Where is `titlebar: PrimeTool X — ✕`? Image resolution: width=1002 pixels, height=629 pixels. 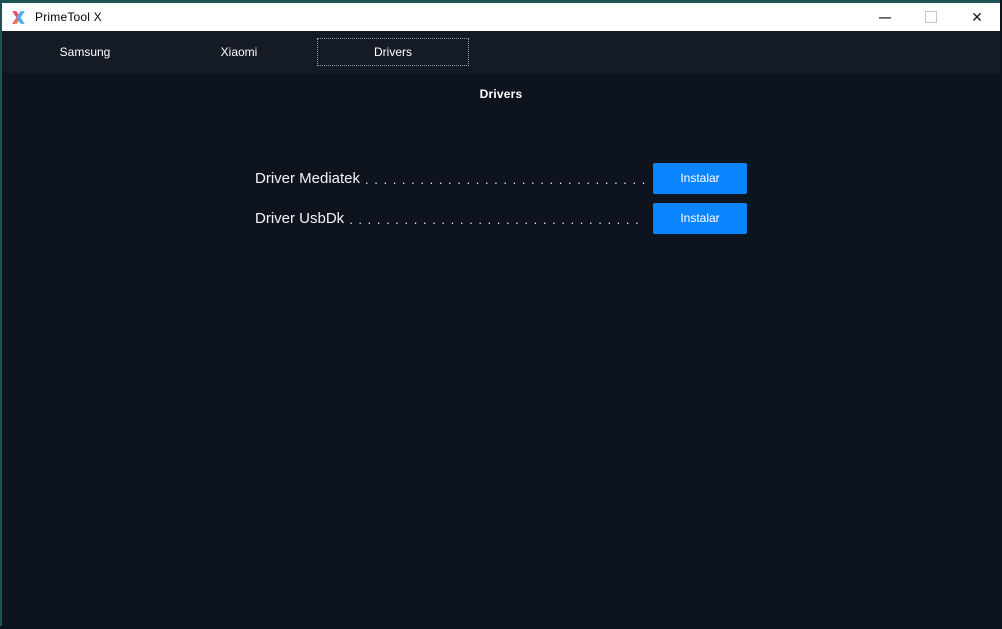
titlebar: PrimeTool X — ✕ is located at coordinates (501, 17).